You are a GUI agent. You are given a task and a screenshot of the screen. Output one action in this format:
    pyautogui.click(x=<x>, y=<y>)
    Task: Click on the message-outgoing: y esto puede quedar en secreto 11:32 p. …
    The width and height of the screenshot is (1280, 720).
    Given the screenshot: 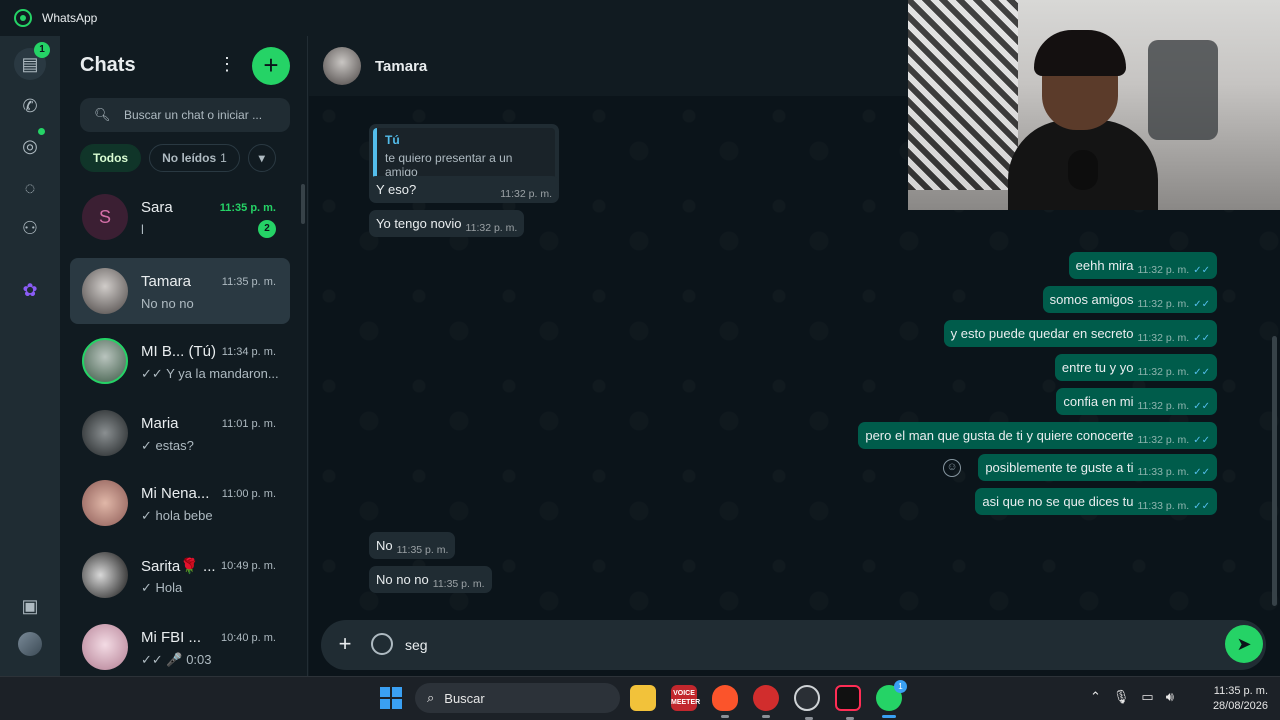 What is the action you would take?
    pyautogui.click(x=1080, y=333)
    